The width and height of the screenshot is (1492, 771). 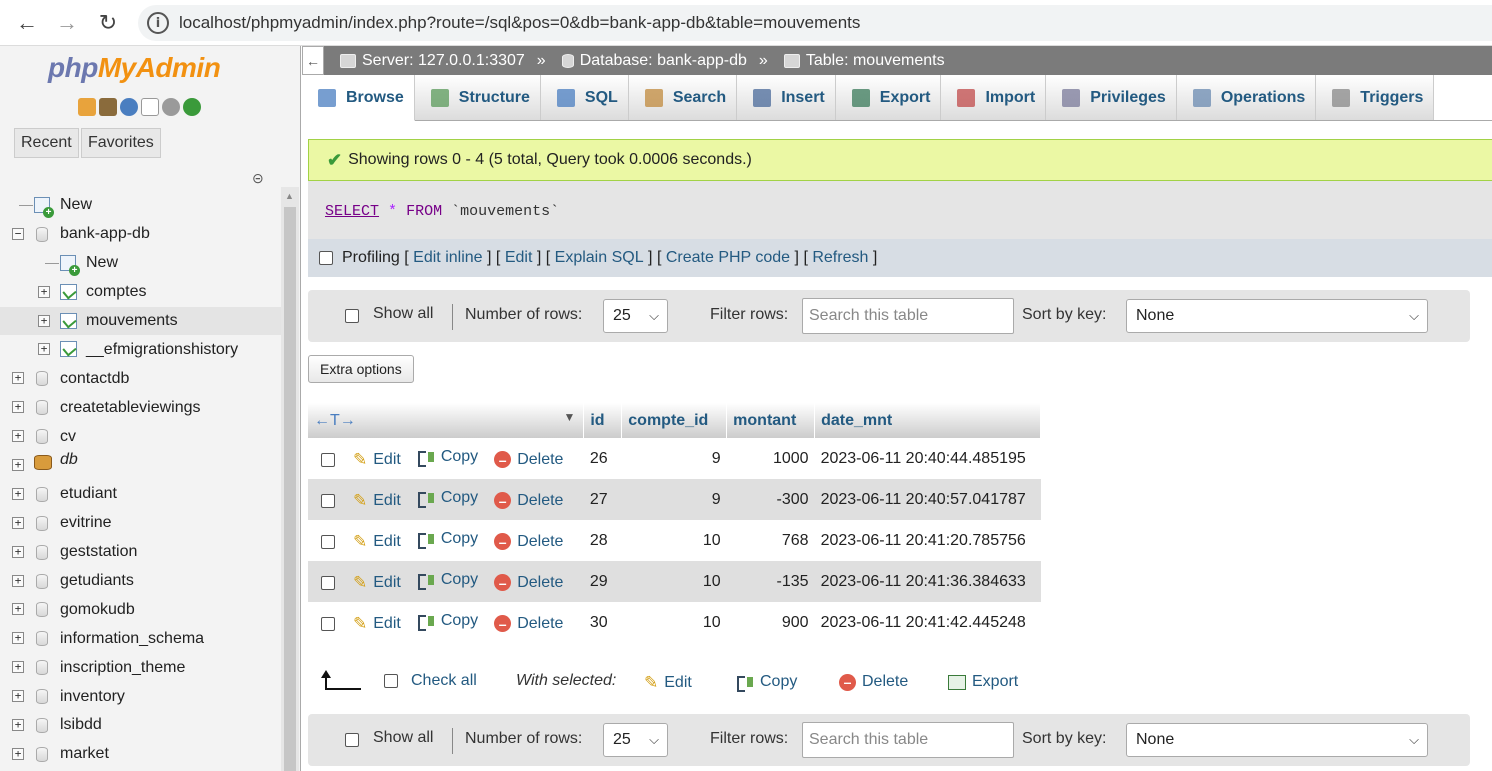 I want to click on tab-export: Export, so click(x=888, y=97).